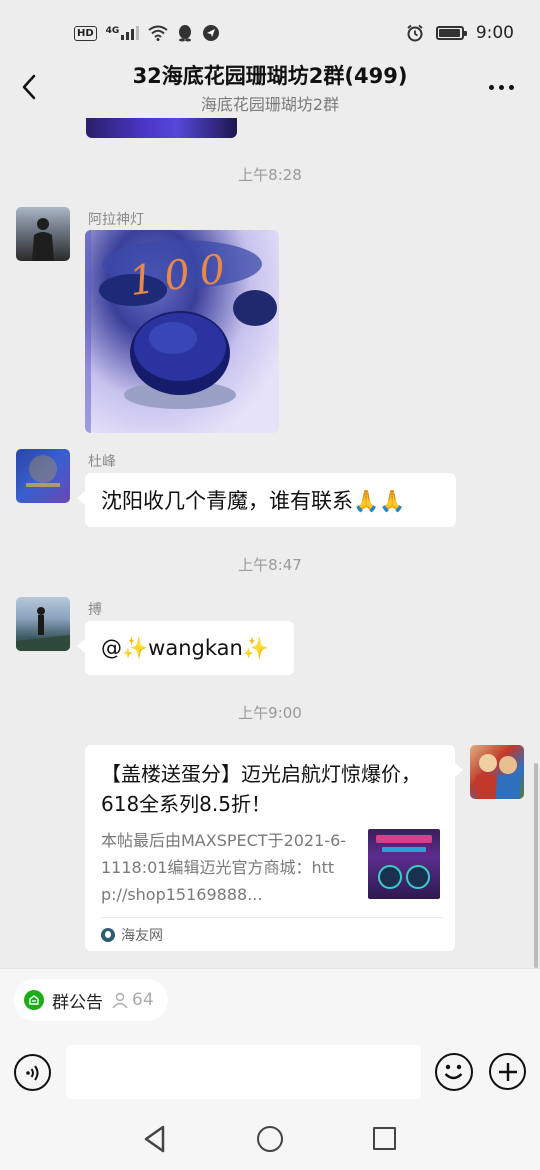  What do you see at coordinates (147, 33) in the screenshot?
I see `status-indicators: HD 4G` at bounding box center [147, 33].